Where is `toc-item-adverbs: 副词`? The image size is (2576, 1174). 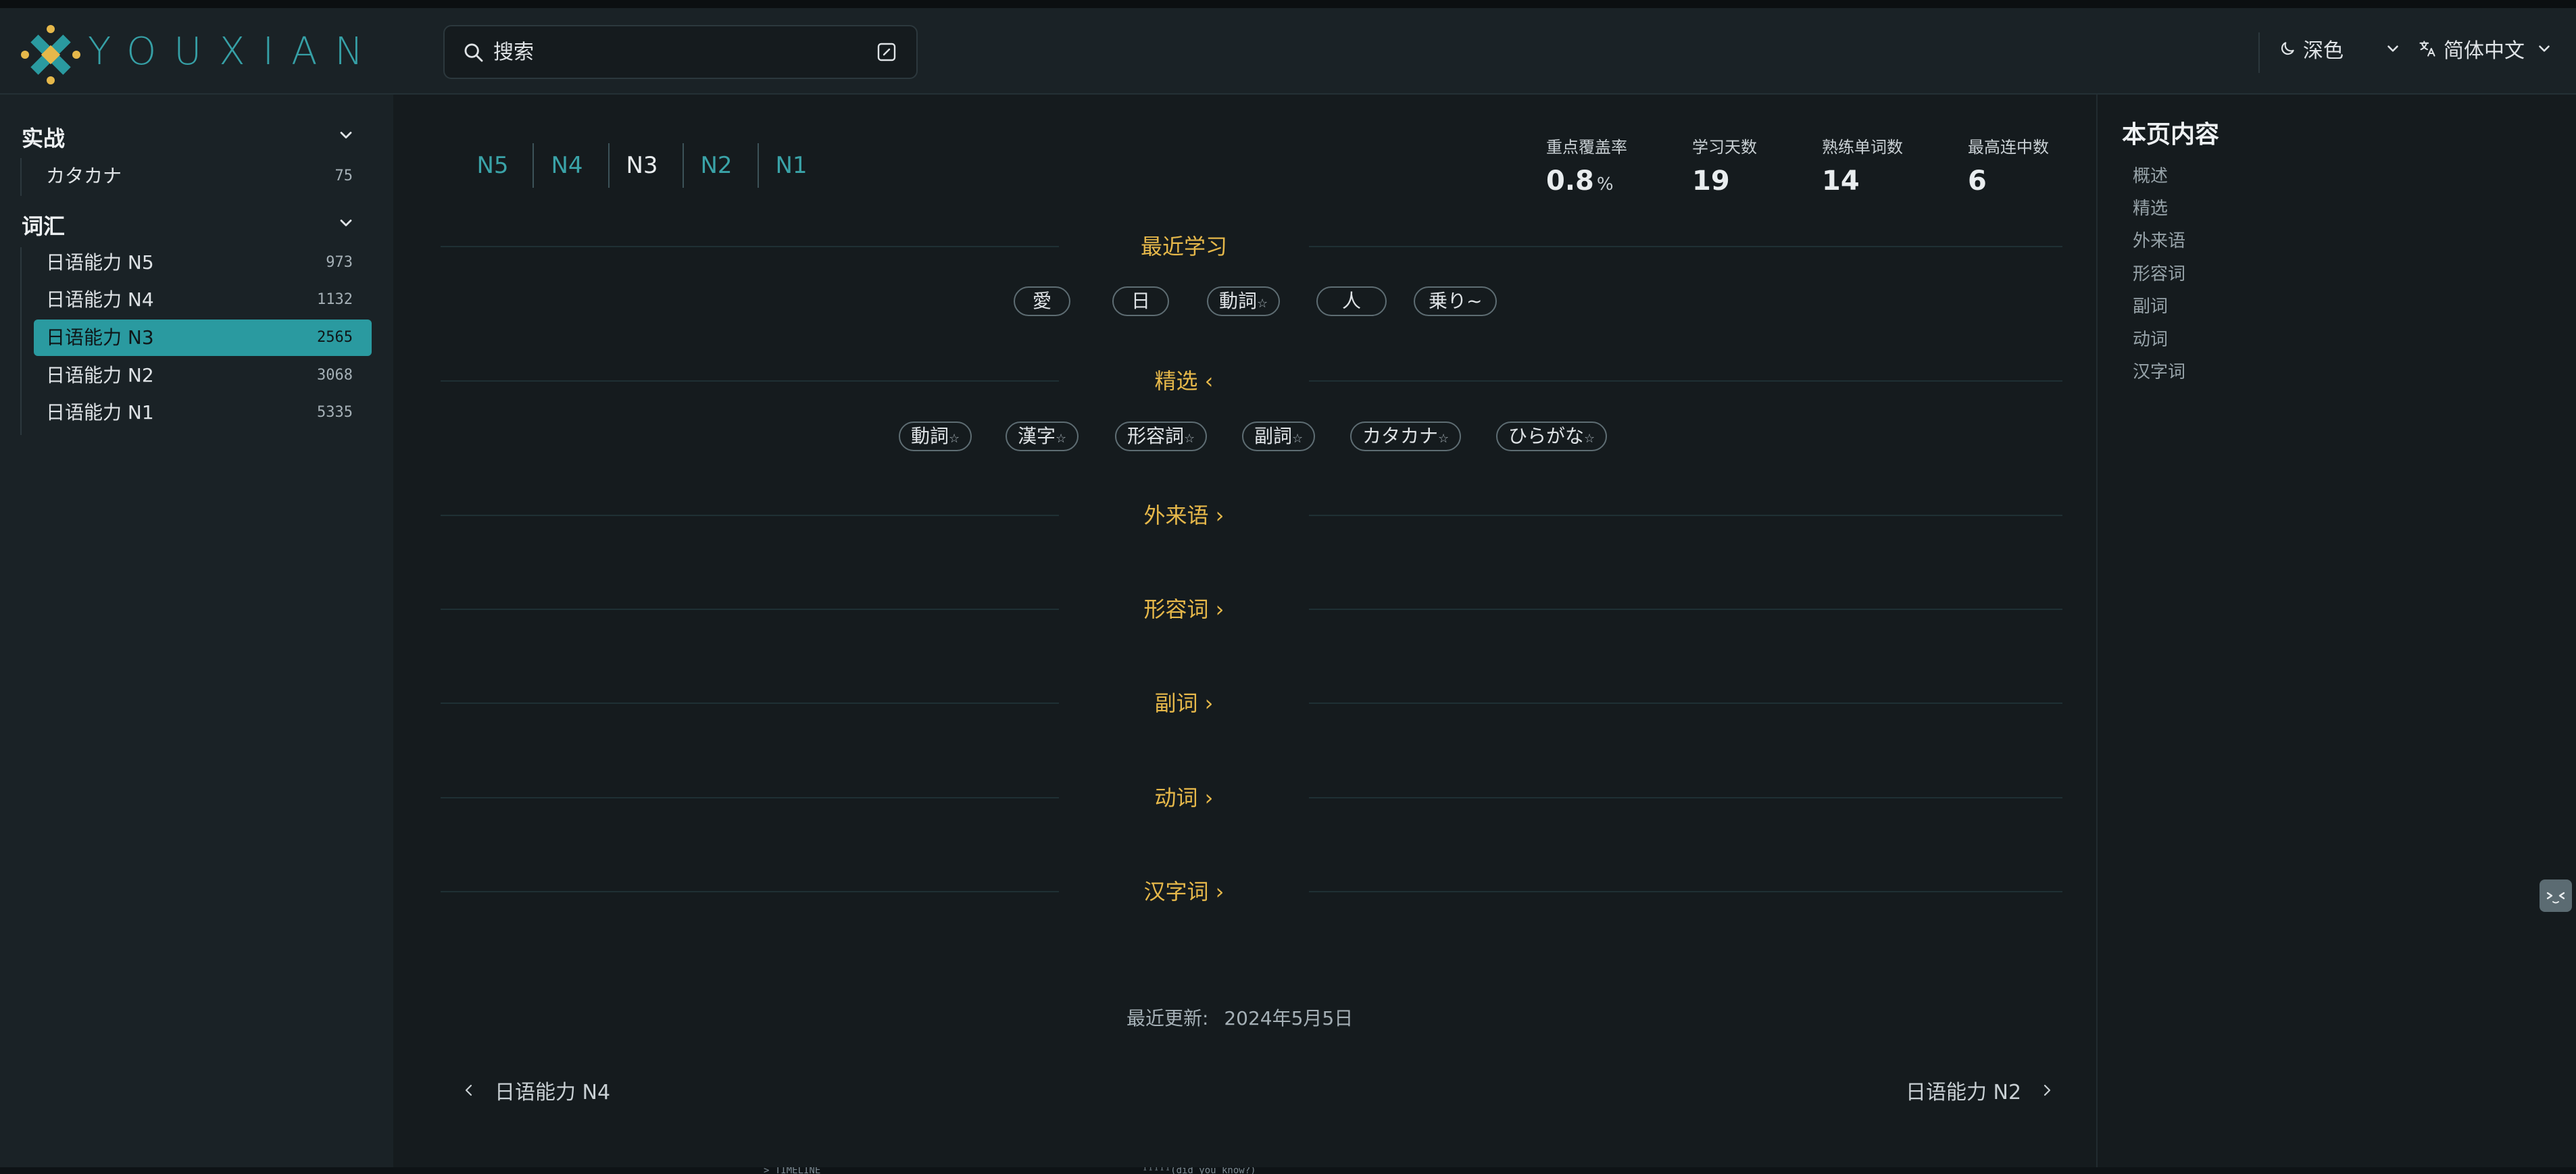
toc-item-adverbs: 副词 is located at coordinates (2150, 304).